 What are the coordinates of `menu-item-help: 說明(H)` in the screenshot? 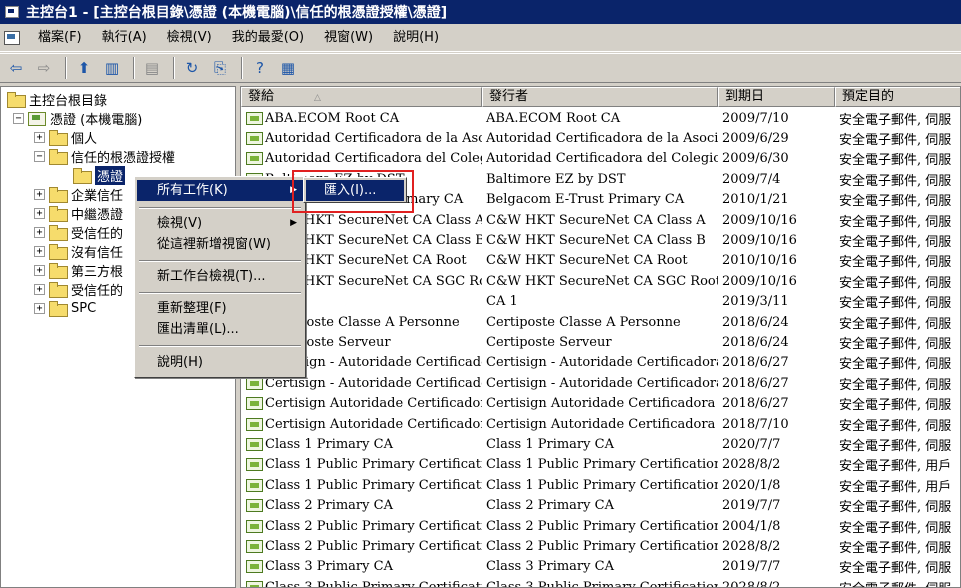 It's located at (220, 362).